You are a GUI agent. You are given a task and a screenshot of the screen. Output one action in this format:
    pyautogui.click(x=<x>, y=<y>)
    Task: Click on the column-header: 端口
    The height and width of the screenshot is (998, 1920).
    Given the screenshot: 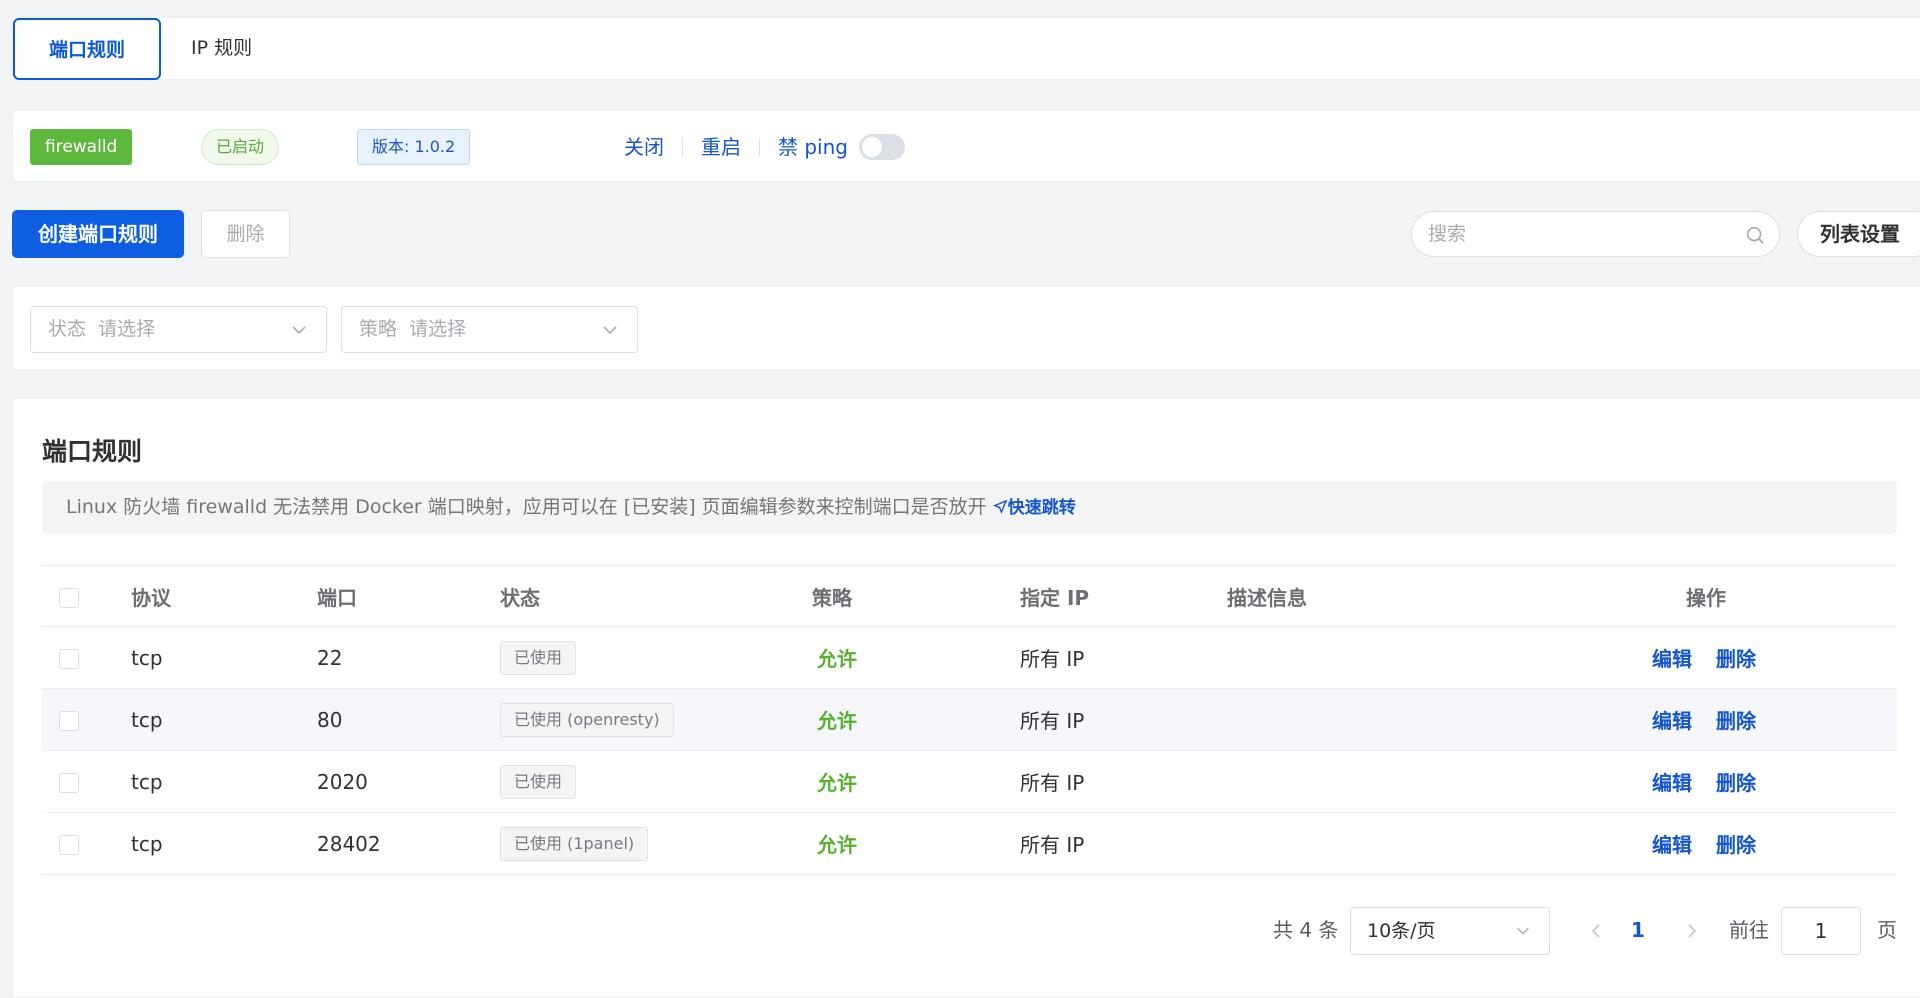 What is the action you would take?
    pyautogui.click(x=408, y=596)
    